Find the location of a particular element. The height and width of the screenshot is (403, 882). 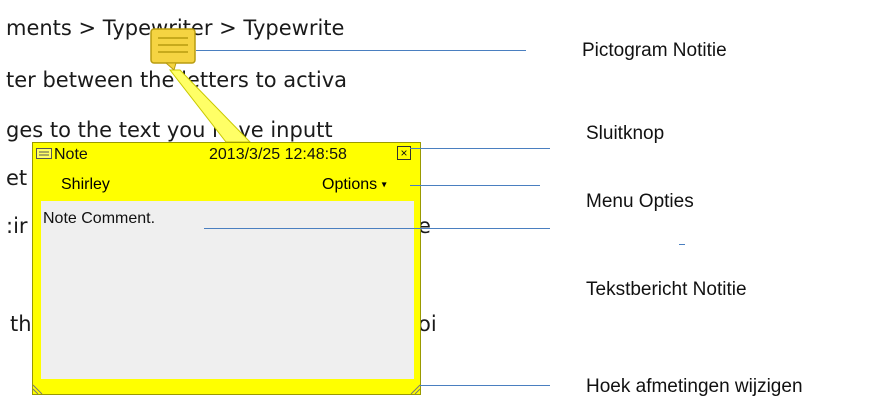

note-type-icon is located at coordinates (44, 153).